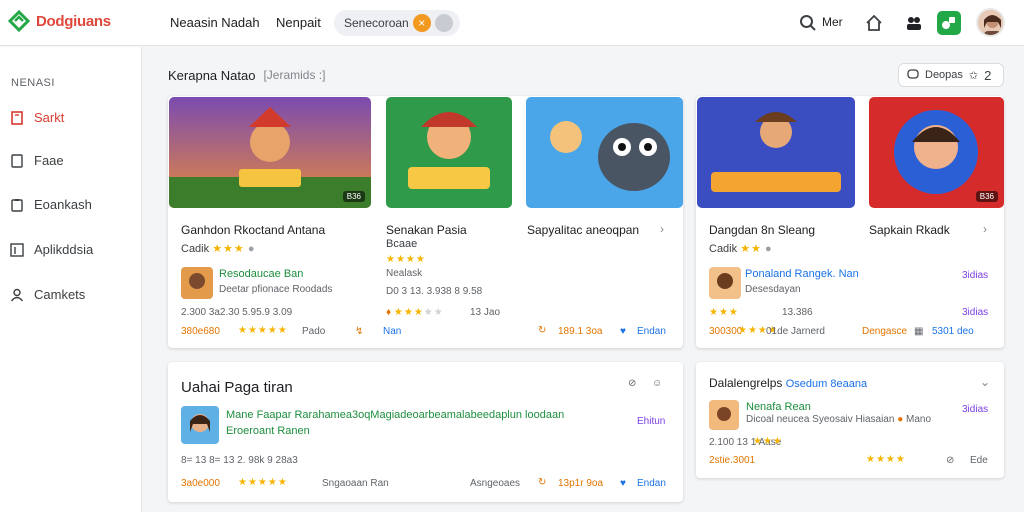 The width and height of the screenshot is (1024, 512). I want to click on grid-icon: ▦, so click(918, 331).